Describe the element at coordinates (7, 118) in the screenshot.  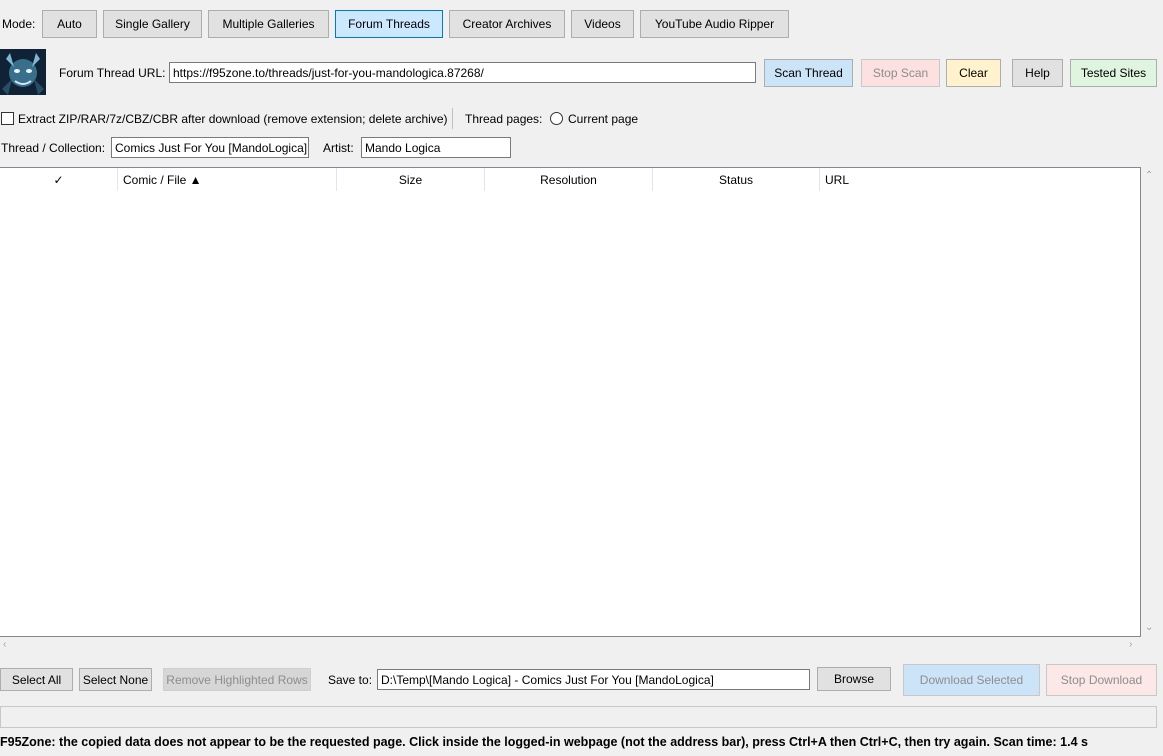
I see `extract-checkbox` at that location.